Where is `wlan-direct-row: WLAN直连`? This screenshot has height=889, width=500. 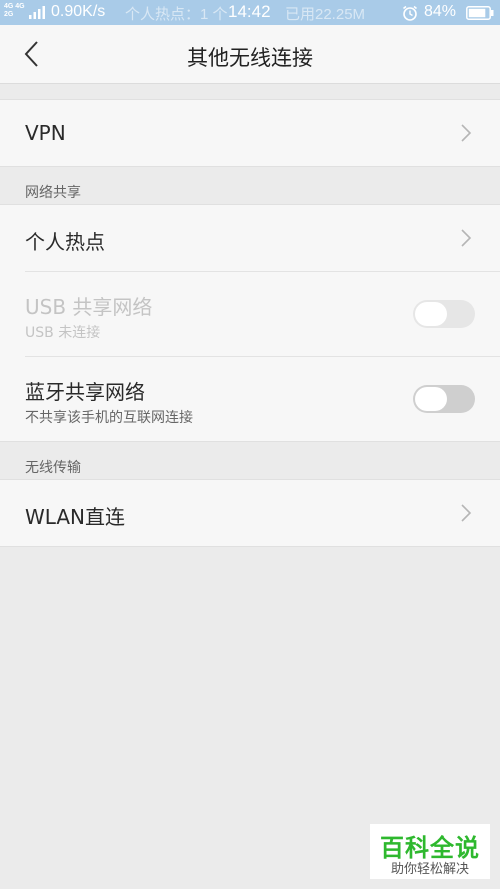
wlan-direct-row: WLAN直连 is located at coordinates (250, 513).